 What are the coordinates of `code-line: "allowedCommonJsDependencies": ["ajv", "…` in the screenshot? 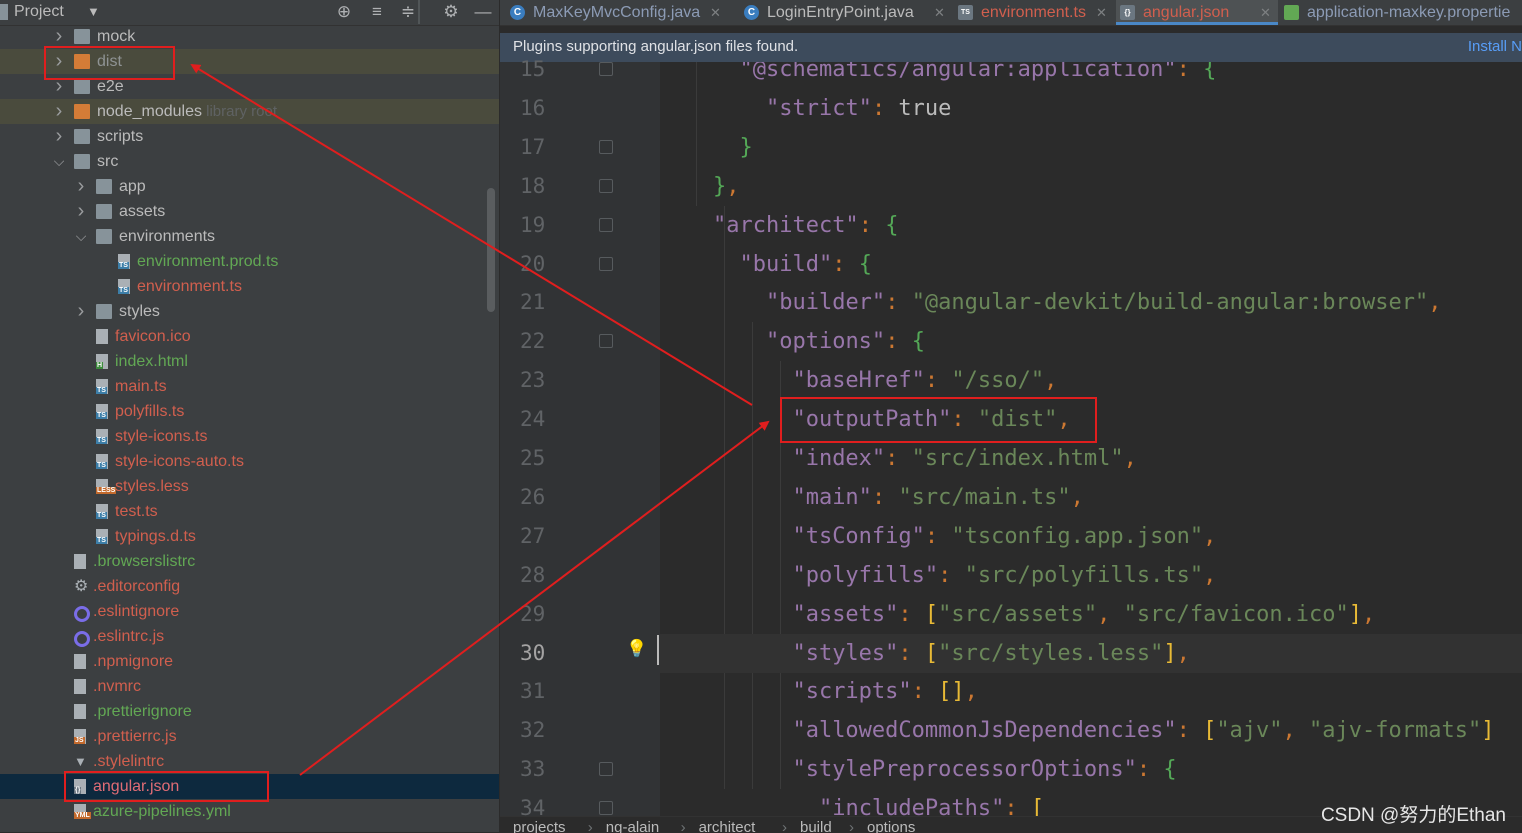 It's located at (1077, 730).